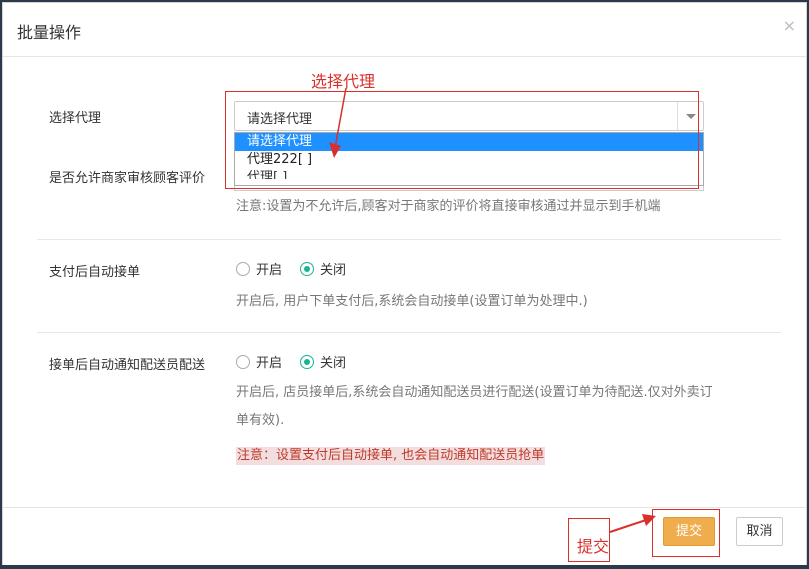 This screenshot has width=809, height=569. I want to click on auto-accept-off-radio, so click(307, 268).